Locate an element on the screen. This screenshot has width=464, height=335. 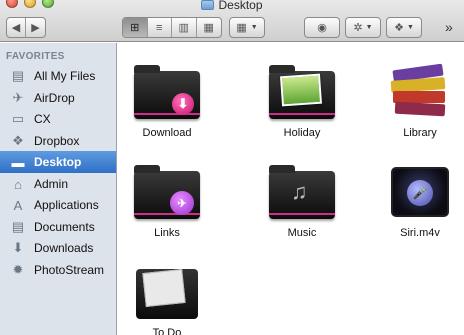
sidebar-item-label: Dropbox is located at coordinates (57, 141).